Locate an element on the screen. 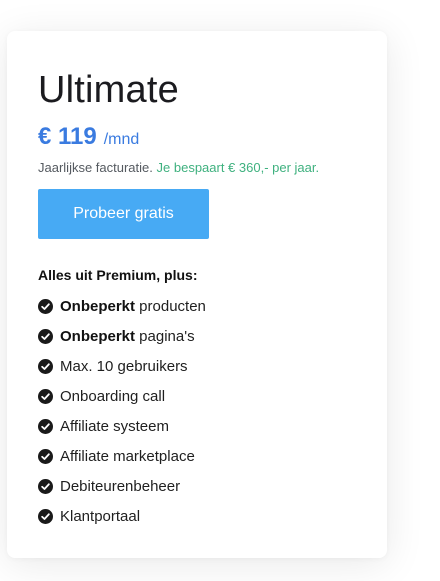  feature-item: Onbeperkt pagina's is located at coordinates (122, 336).